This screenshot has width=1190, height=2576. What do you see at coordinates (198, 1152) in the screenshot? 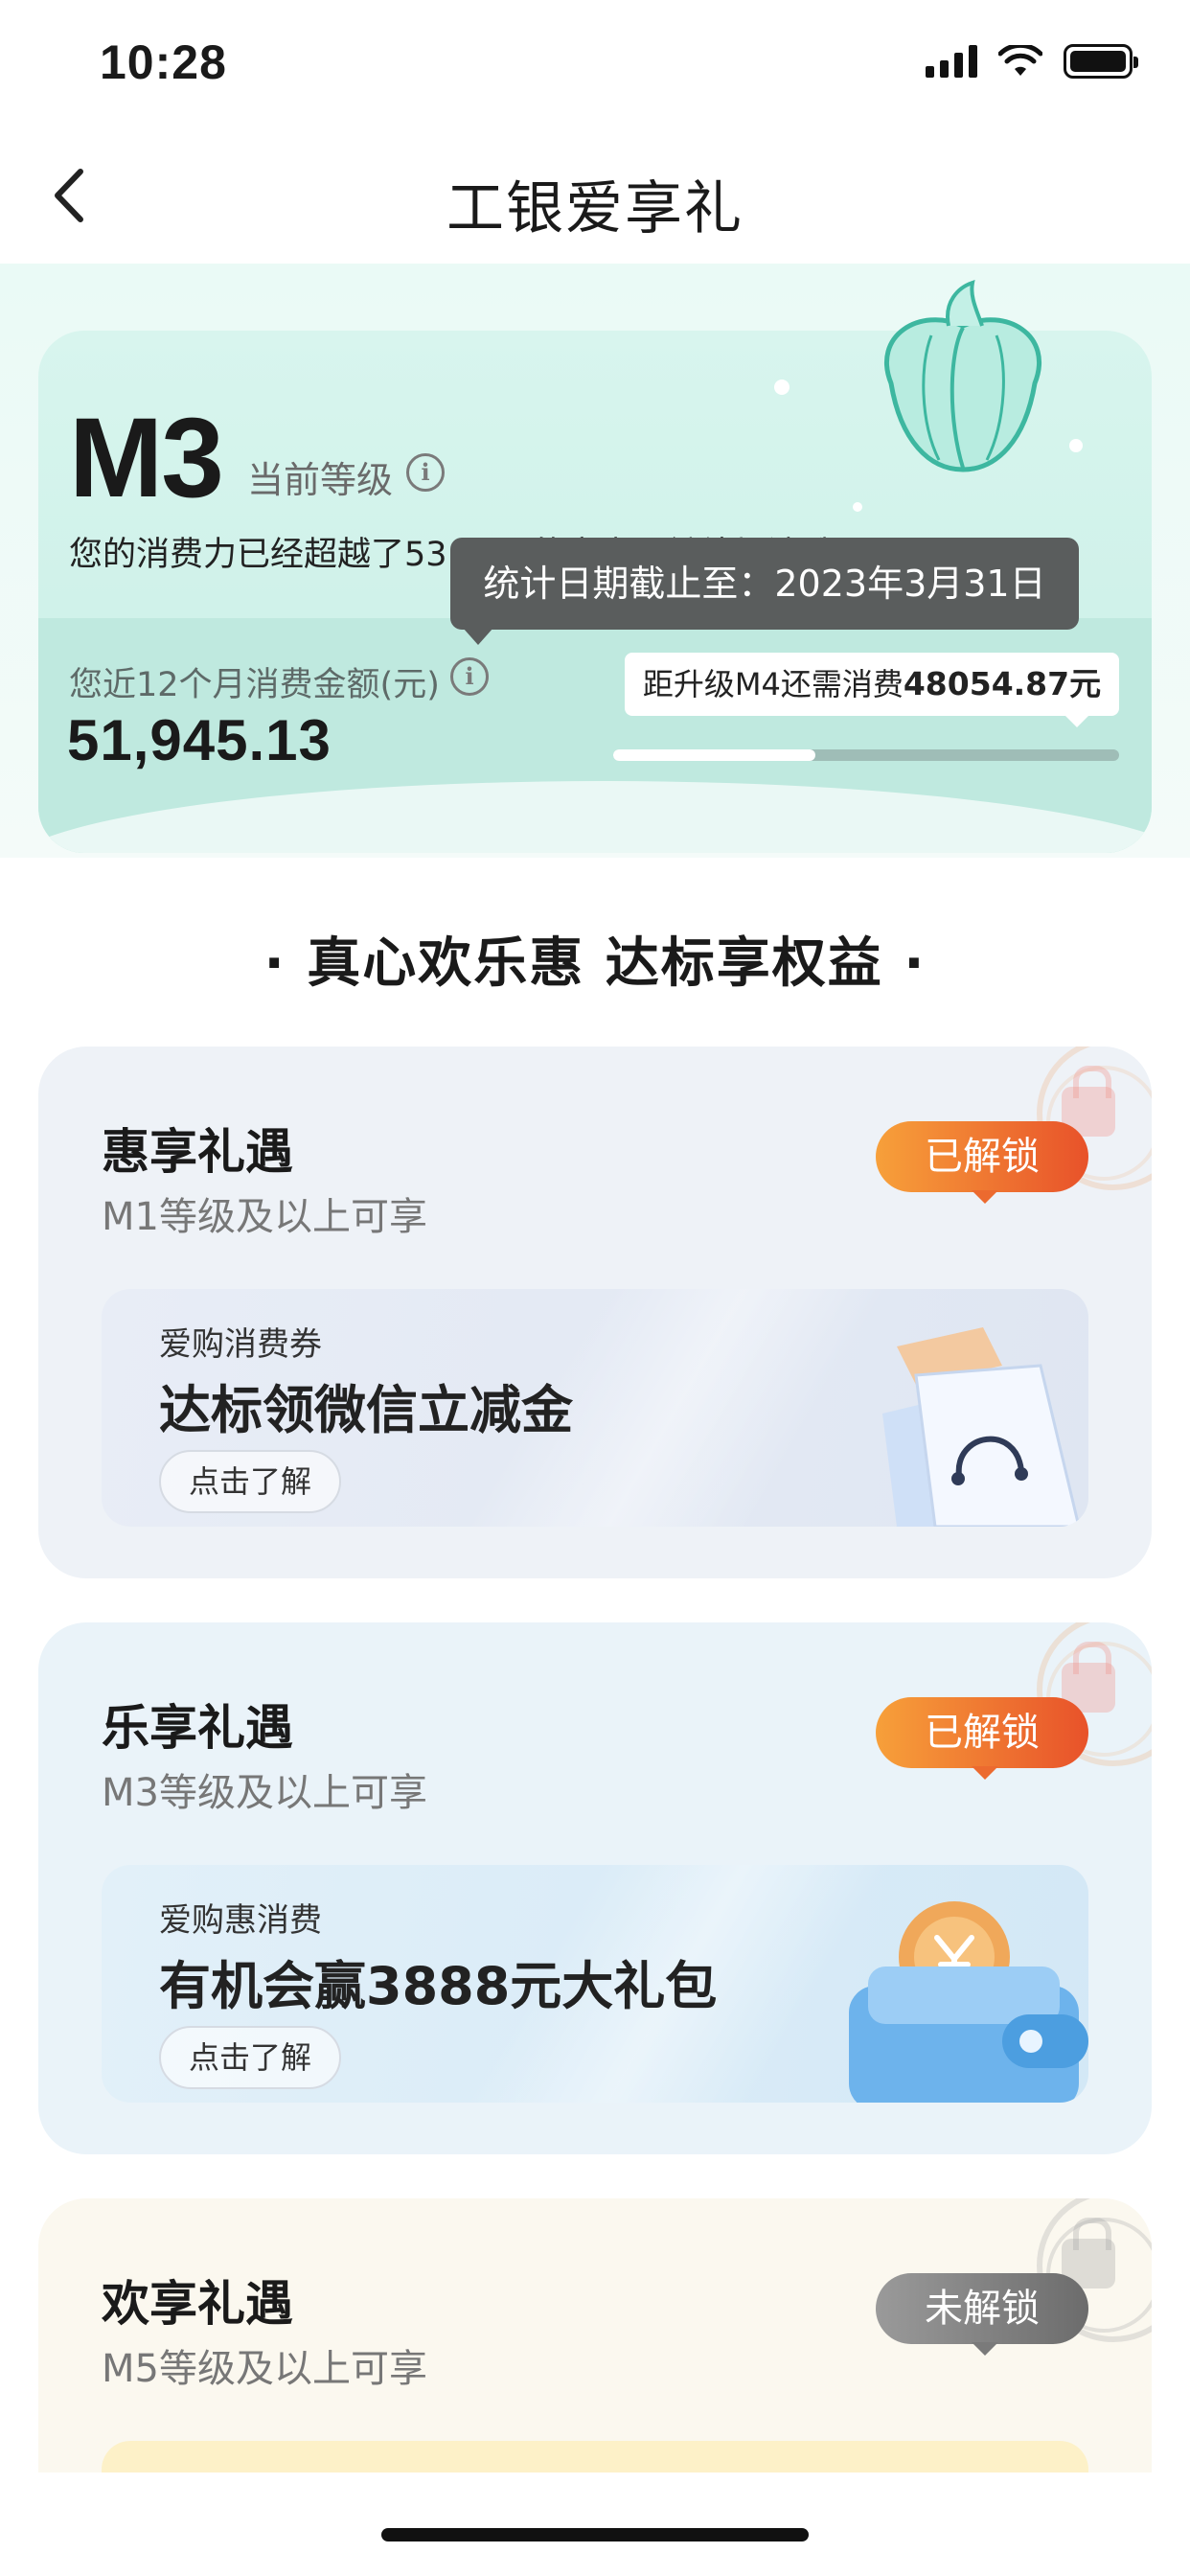
I see `benefit-title: 惠享礼遇` at bounding box center [198, 1152].